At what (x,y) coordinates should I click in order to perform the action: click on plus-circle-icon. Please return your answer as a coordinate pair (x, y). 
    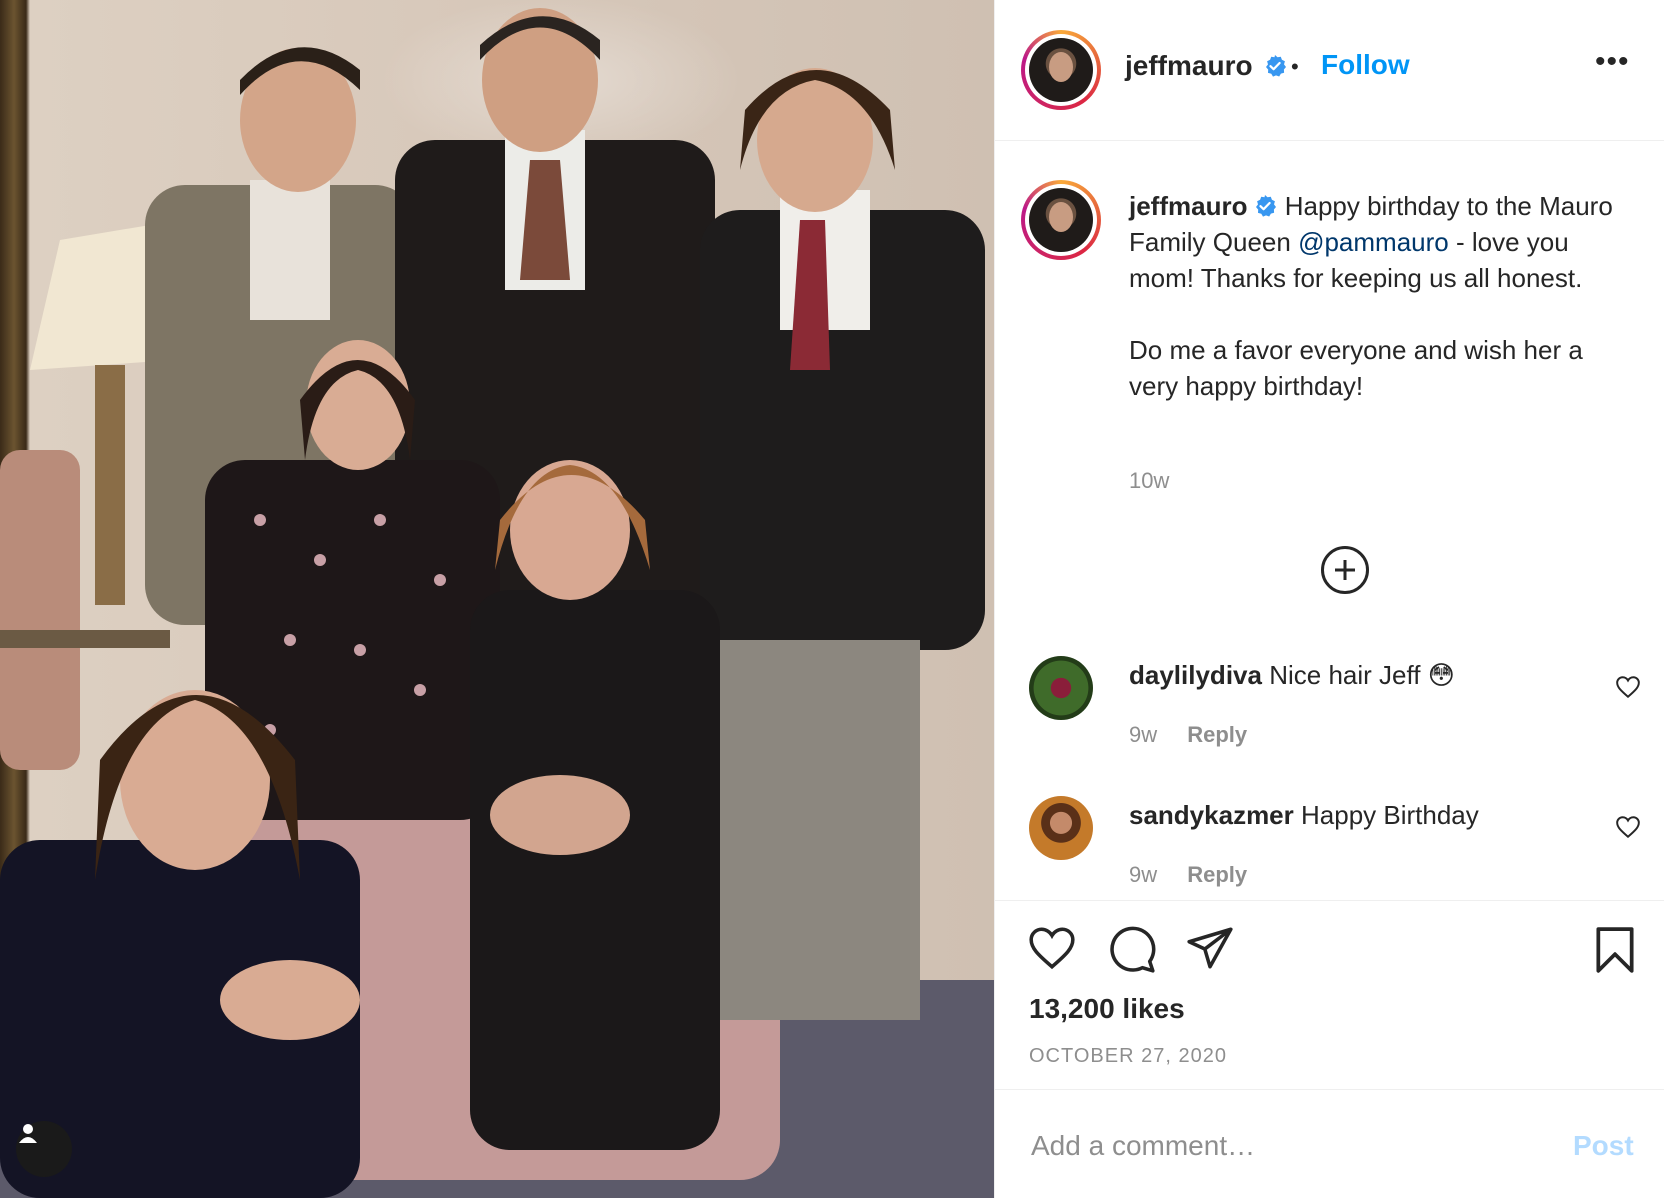
    Looking at the image, I should click on (1345, 570).